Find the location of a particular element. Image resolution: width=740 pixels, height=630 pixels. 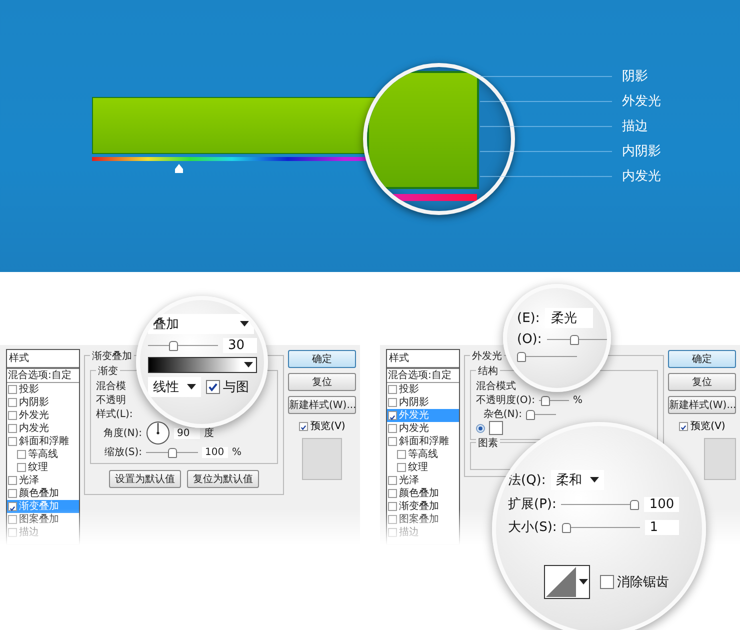

list-item: 外发光 is located at coordinates (43, 415).